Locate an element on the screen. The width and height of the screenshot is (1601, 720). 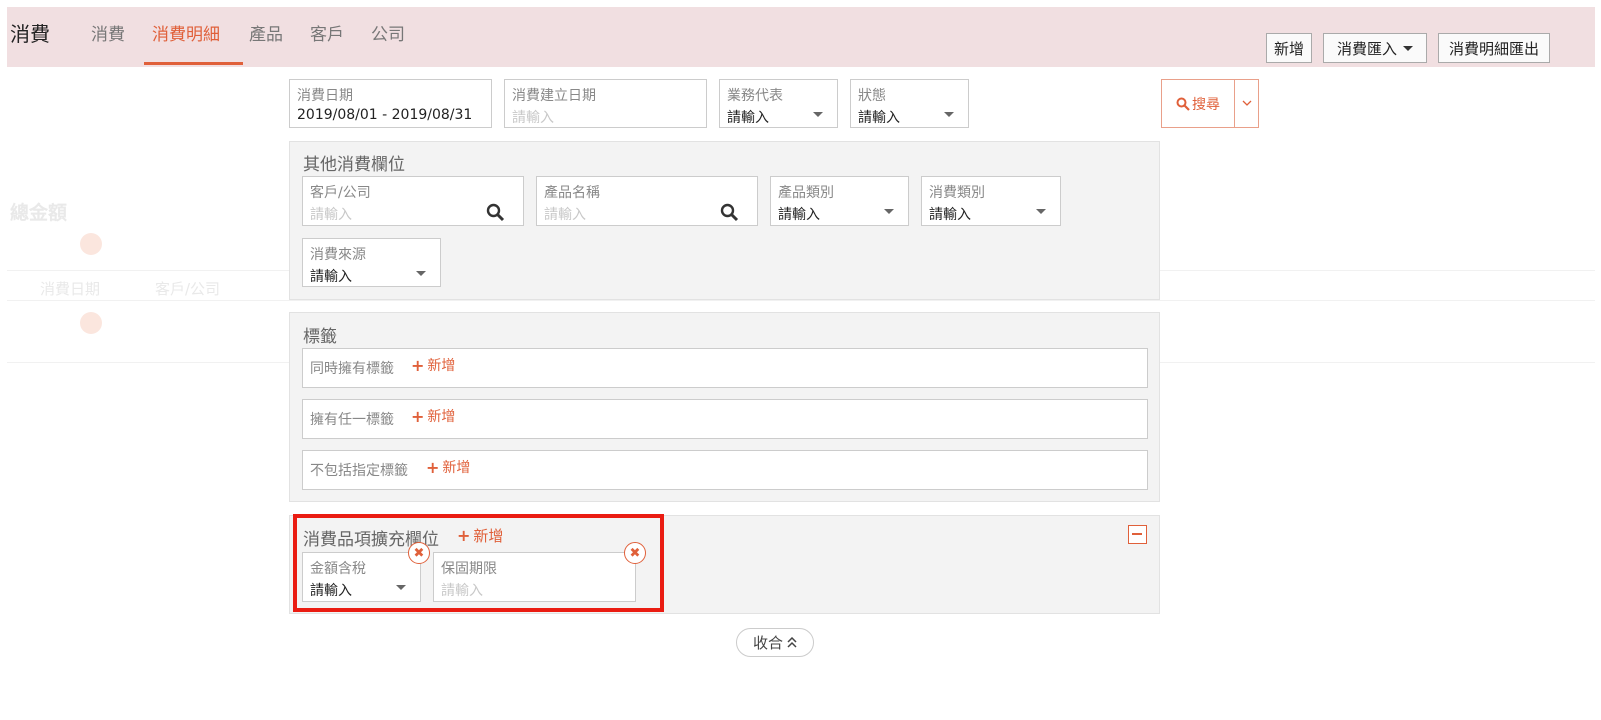
export-button-label: 消費明細匯出 is located at coordinates (1493, 48).